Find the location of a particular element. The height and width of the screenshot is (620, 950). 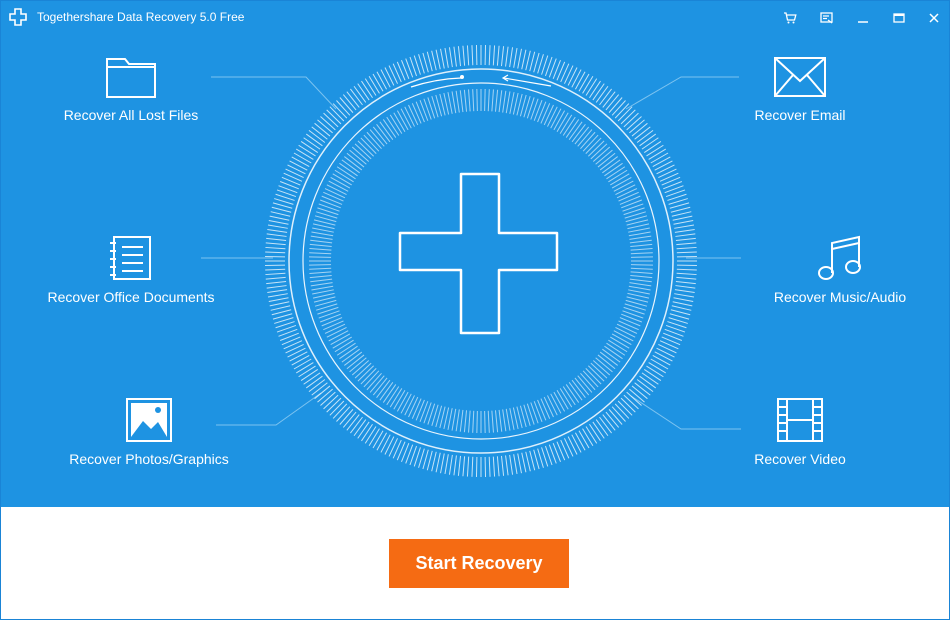

recover-music-item: Recover Music/Audio is located at coordinates (839, 270).